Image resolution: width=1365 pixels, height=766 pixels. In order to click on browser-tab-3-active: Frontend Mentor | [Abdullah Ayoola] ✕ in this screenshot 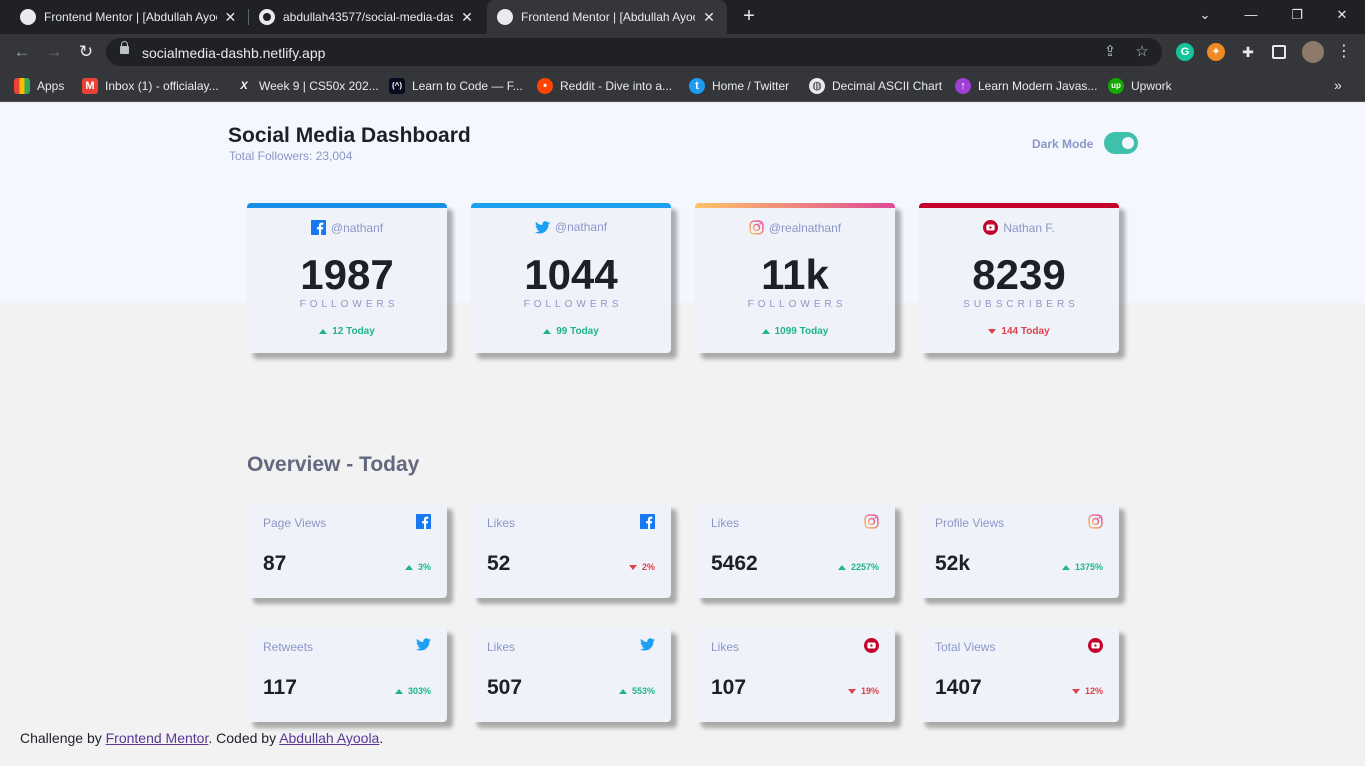, I will do `click(607, 17)`.